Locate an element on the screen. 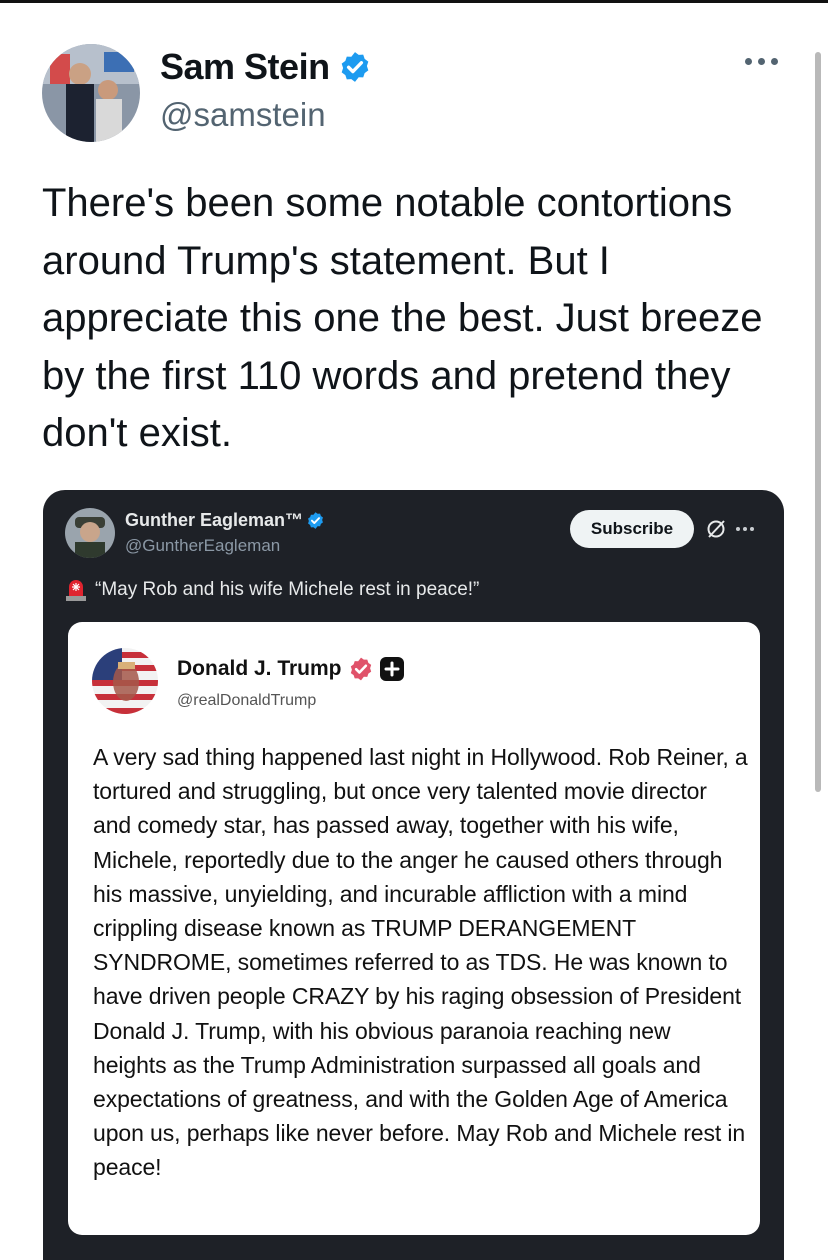 The height and width of the screenshot is (1260, 828). top-divider is located at coordinates (414, 1).